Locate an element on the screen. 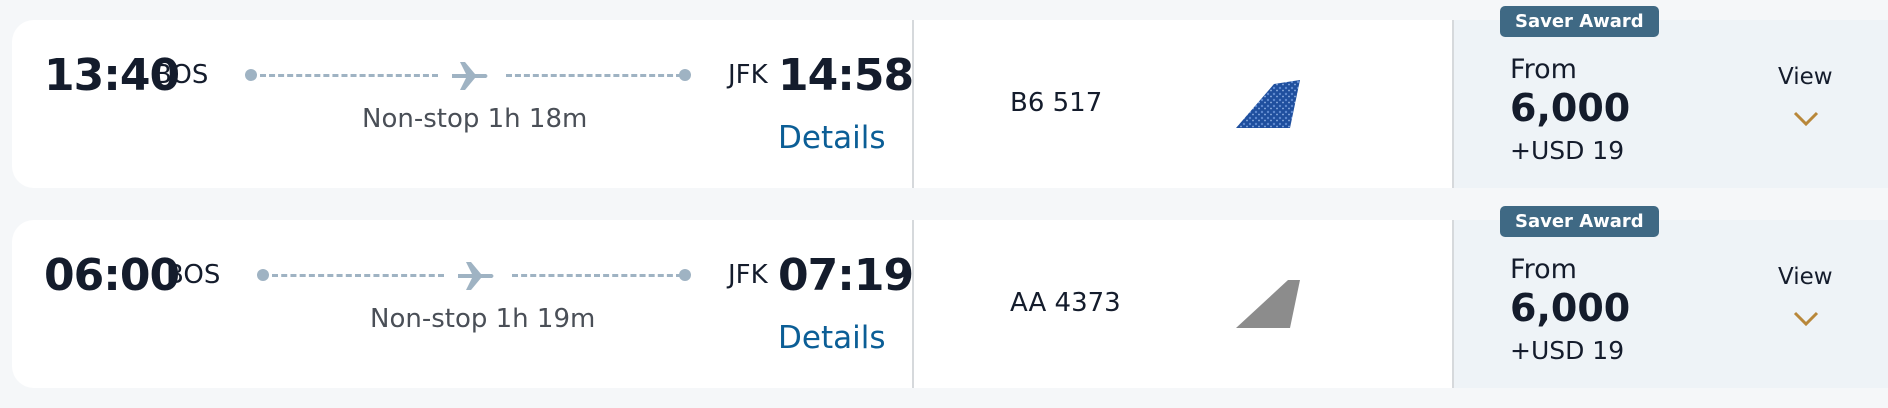  flight-duration: Non-stop 1h 18m is located at coordinates (475, 119).